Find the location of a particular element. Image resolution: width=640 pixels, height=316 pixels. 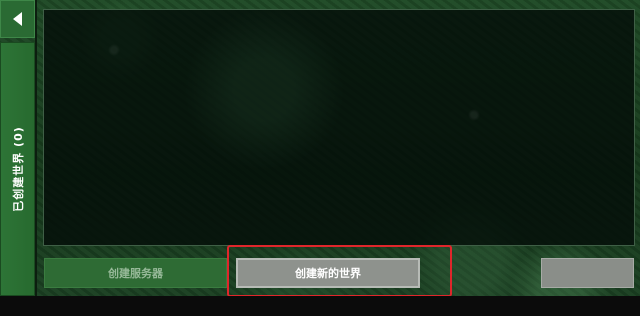

sidebar: 已创建世界 (0) is located at coordinates (18, 148).